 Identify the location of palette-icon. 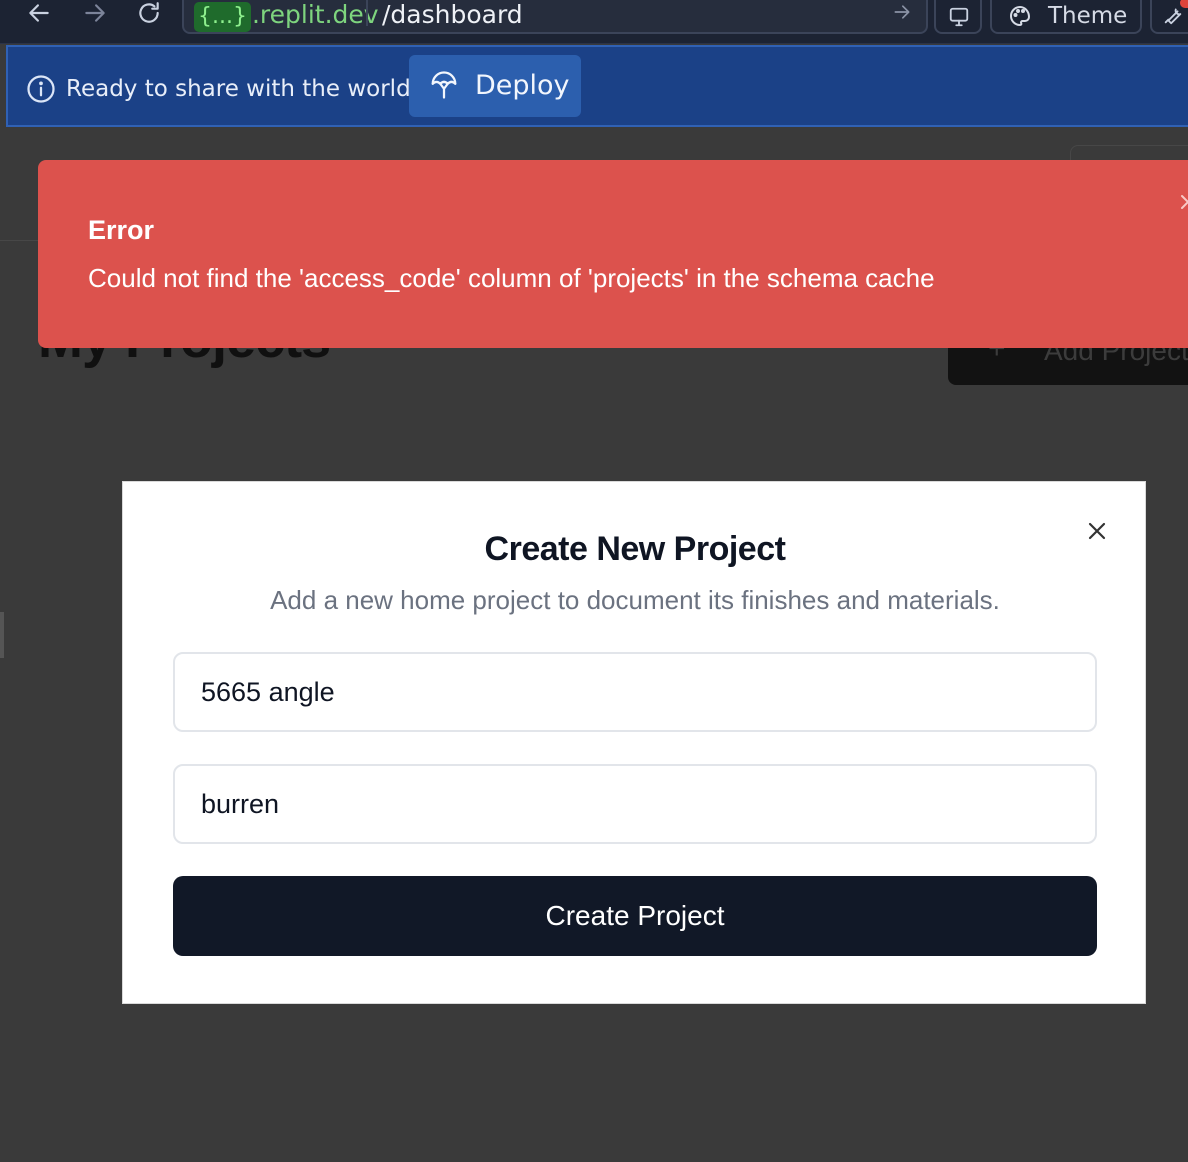
(1020, 16).